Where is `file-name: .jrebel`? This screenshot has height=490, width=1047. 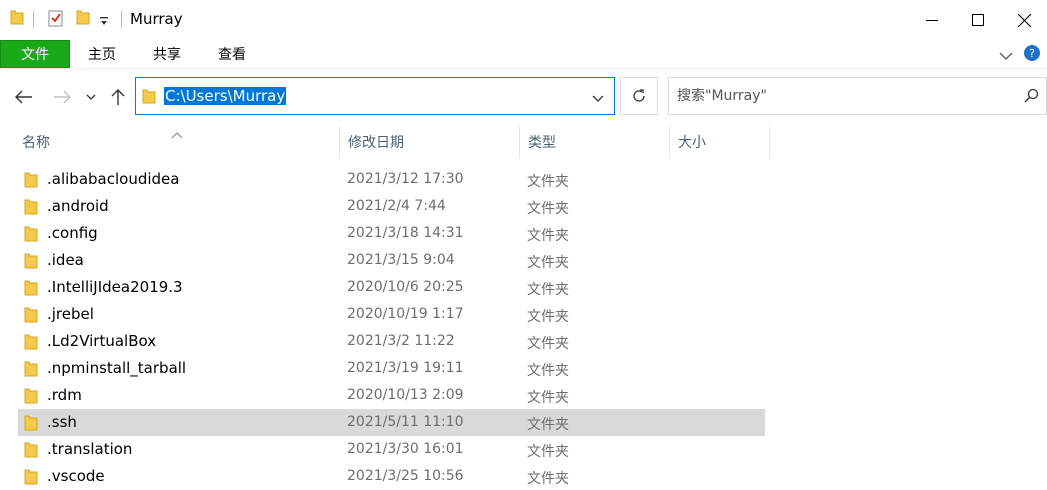 file-name: .jrebel is located at coordinates (70, 314).